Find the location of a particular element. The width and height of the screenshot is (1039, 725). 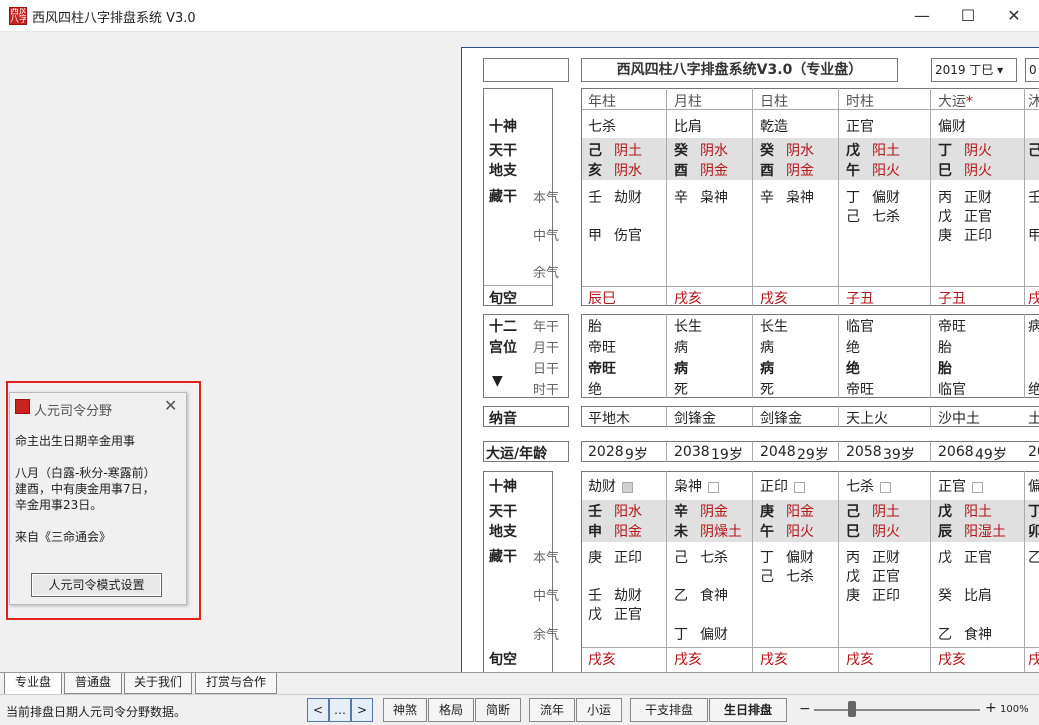

popup-close-icon: ✕ is located at coordinates (170, 405).